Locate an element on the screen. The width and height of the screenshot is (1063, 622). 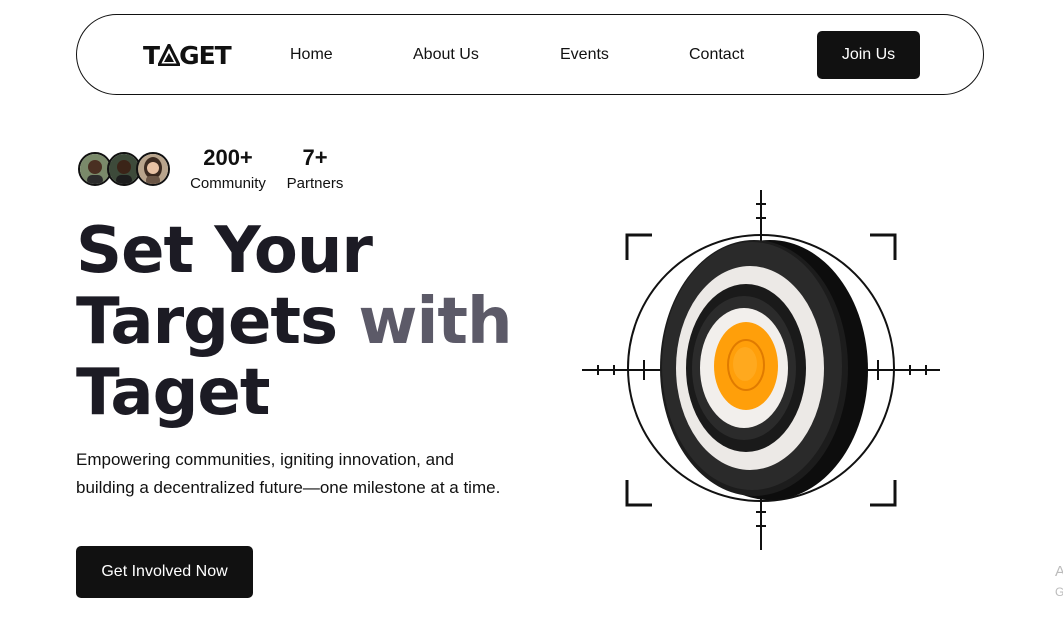
nav-link-contact: Contact is located at coordinates (716, 55).